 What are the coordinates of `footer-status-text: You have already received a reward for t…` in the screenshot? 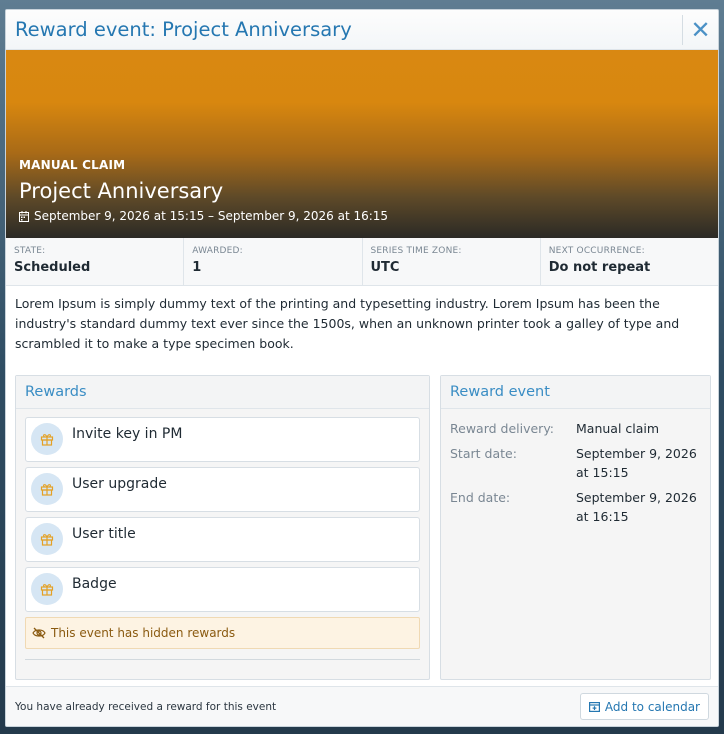 It's located at (146, 706).